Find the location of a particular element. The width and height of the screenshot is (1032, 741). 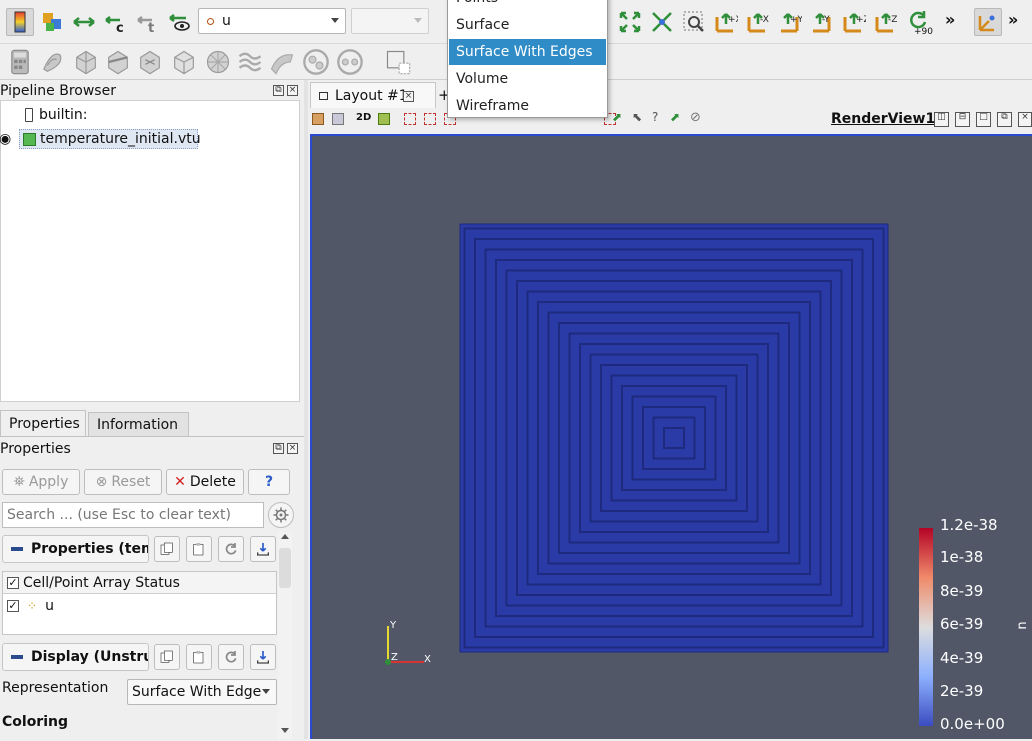

hover-points-icon: ⬉ is located at coordinates (637, 117).